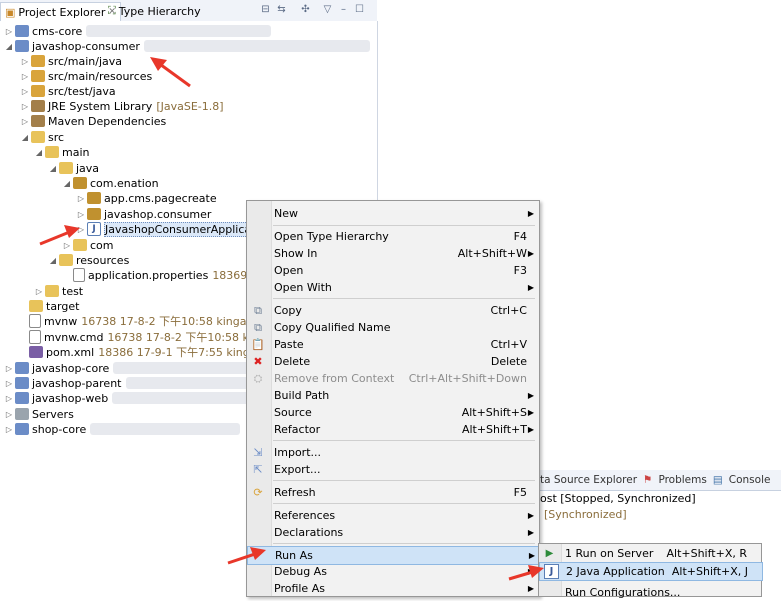 The height and width of the screenshot is (601, 781). What do you see at coordinates (246, 556) in the screenshot?
I see `arrow-to-run-as` at bounding box center [246, 556].